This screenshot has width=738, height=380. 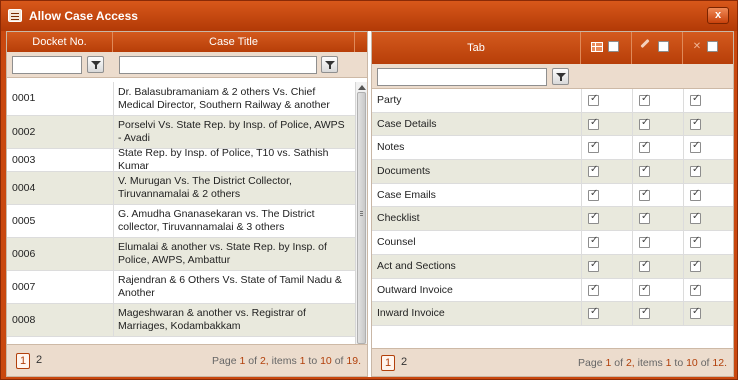 What do you see at coordinates (718, 15) in the screenshot?
I see `close-button: x` at bounding box center [718, 15].